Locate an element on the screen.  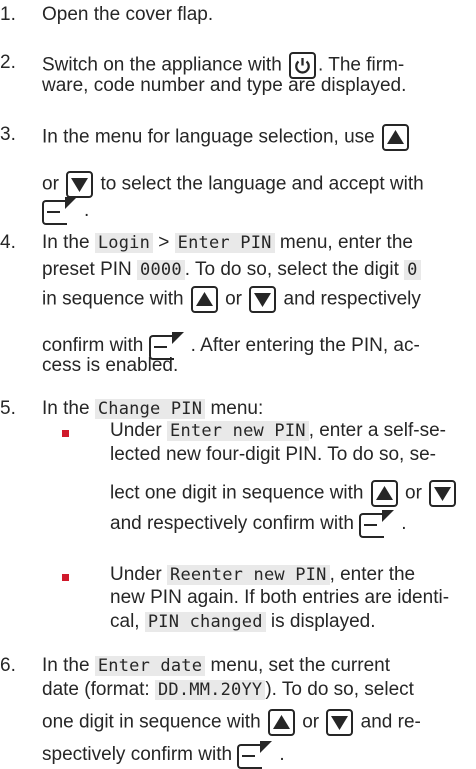
instruction-line: In the Change PIN menu: is located at coordinates (152, 409).